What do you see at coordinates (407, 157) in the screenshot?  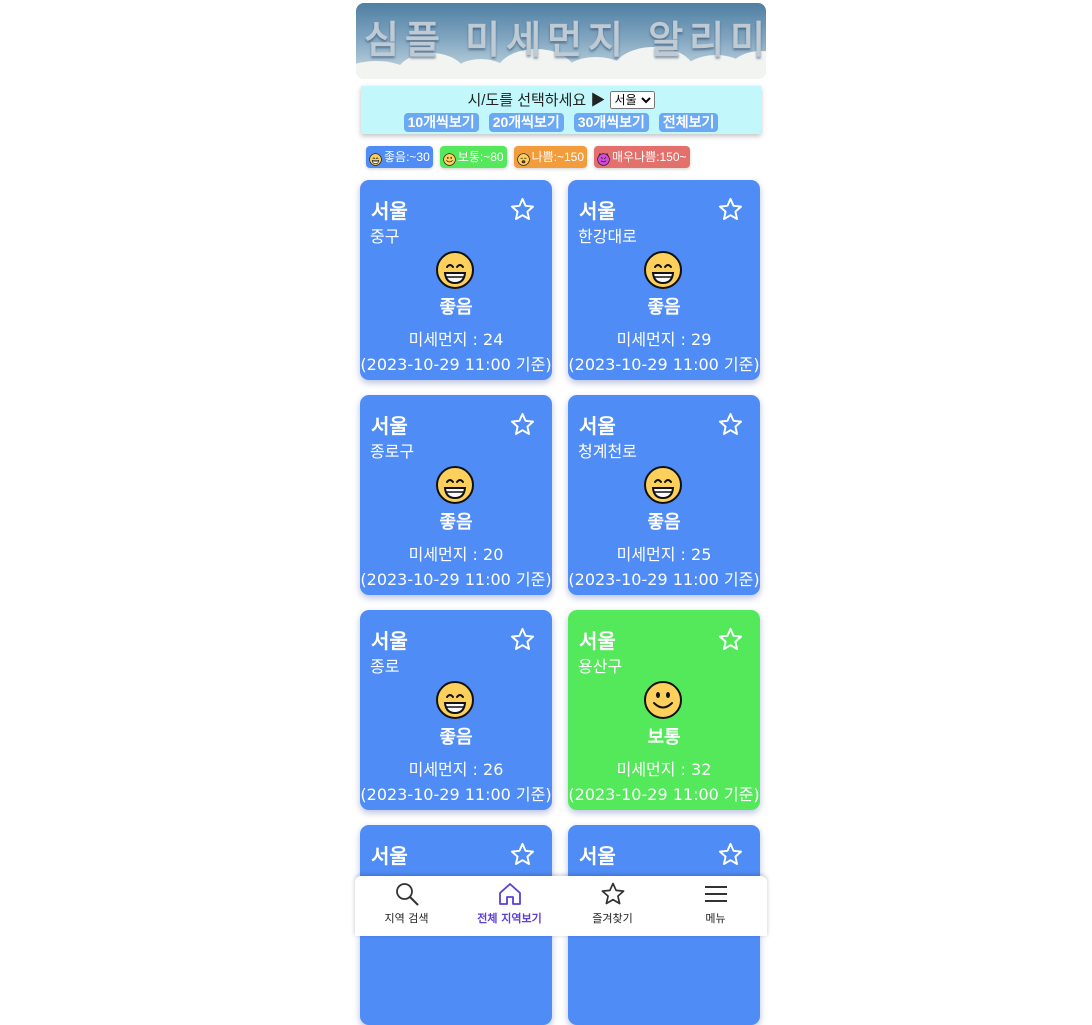 I see `legend-label: 좋음:~30` at bounding box center [407, 157].